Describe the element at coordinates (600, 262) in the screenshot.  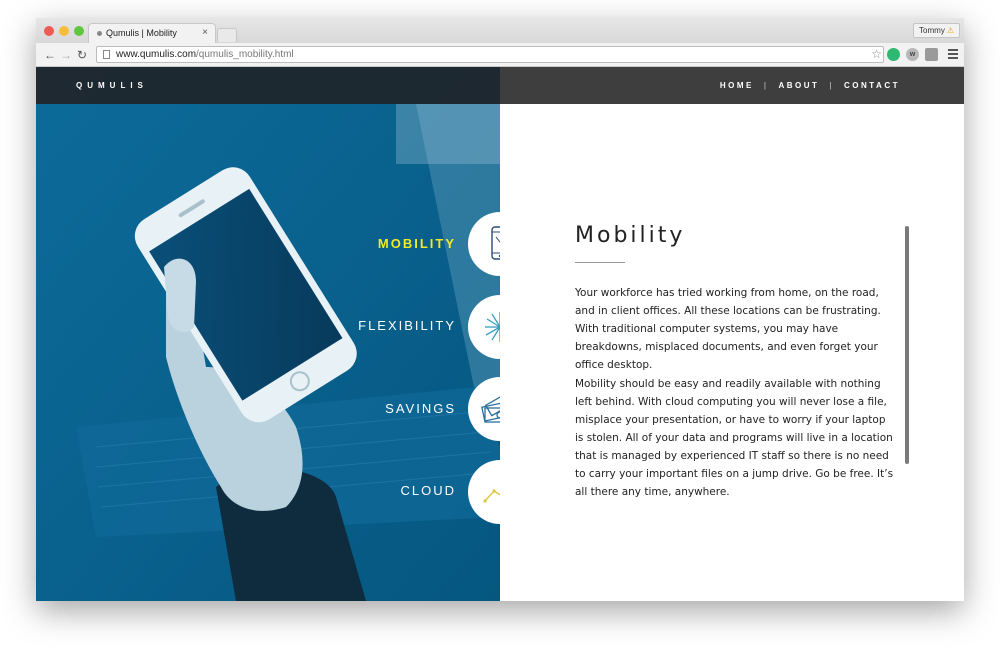
I see `title-divider` at that location.